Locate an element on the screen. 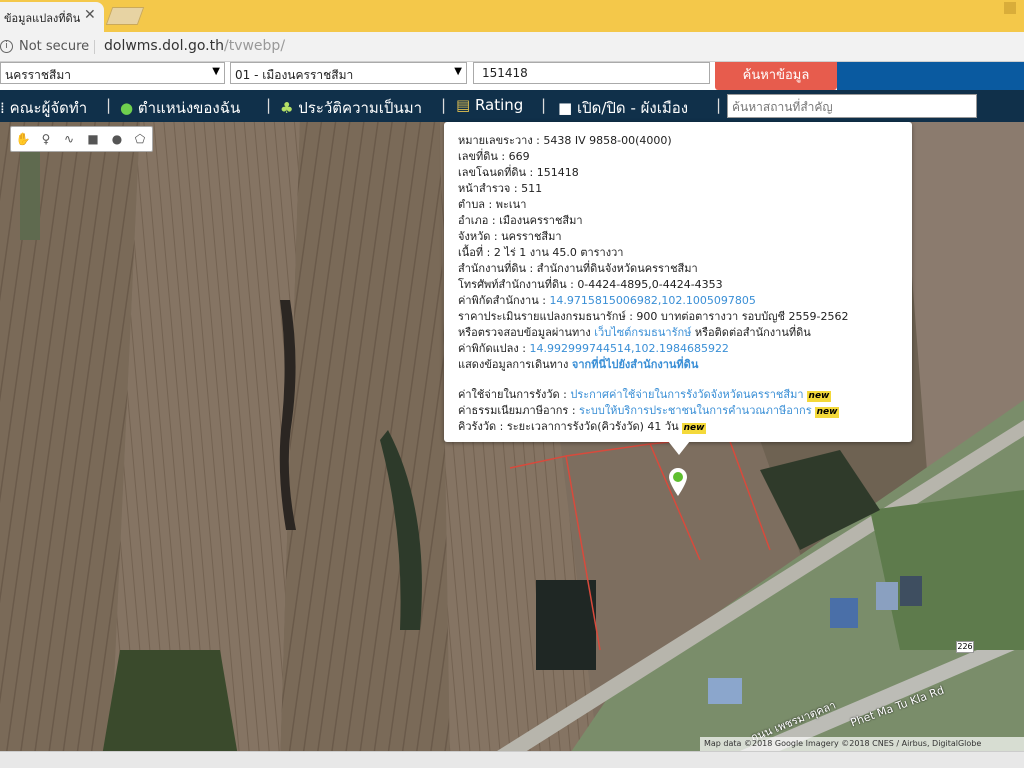  address-bar: i Not secure dolwms.dol.go.th/tvwebp/ is located at coordinates (512, 47).